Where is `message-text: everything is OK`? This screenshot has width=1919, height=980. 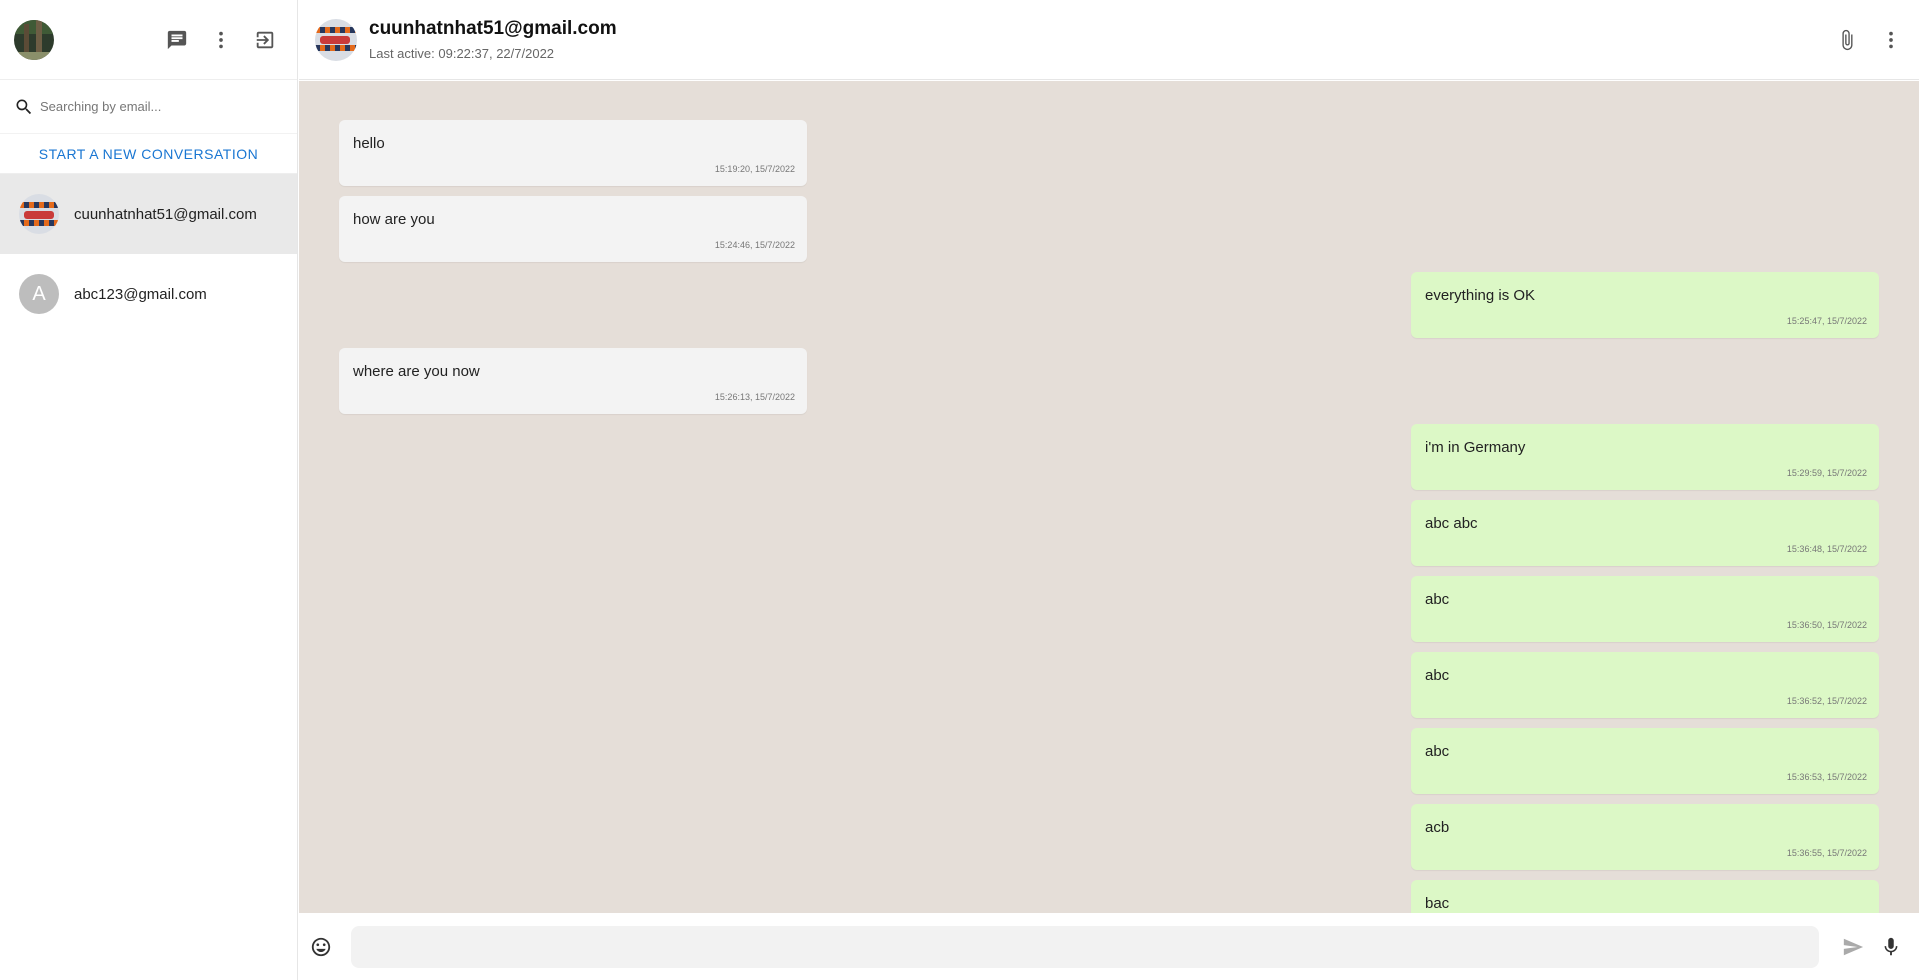 message-text: everything is OK is located at coordinates (1480, 295).